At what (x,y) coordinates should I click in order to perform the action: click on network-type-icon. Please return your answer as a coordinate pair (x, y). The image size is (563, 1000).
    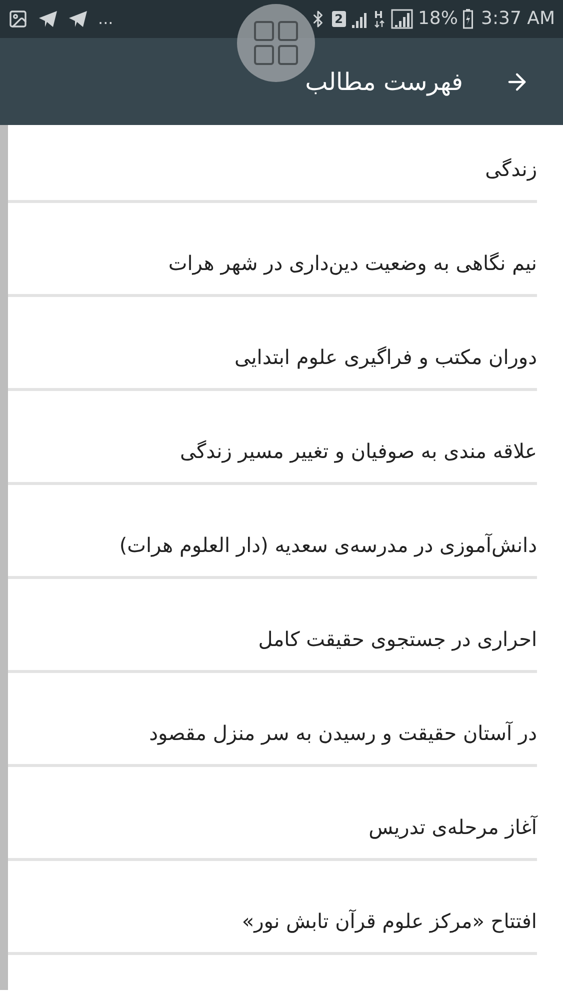
    Looking at the image, I should click on (380, 19).